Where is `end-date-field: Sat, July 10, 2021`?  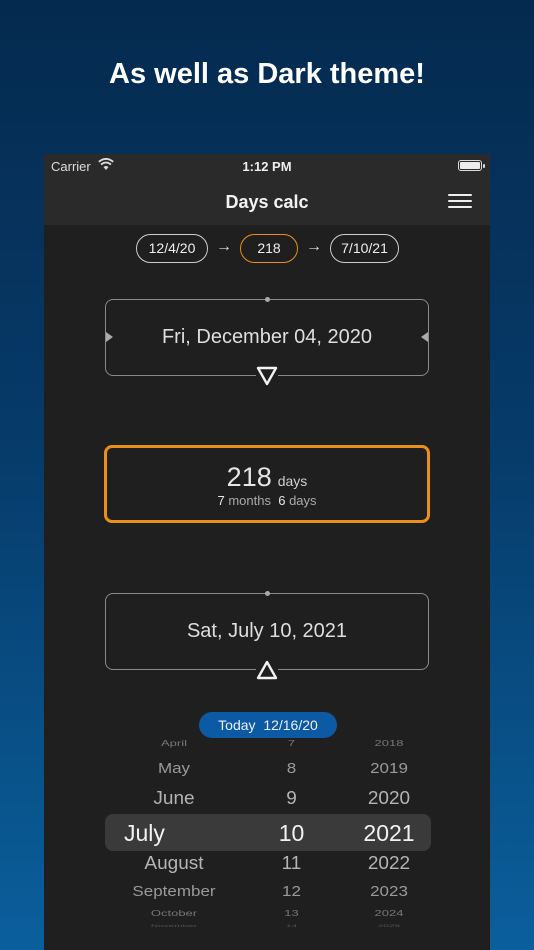 end-date-field: Sat, July 10, 2021 is located at coordinates (267, 635).